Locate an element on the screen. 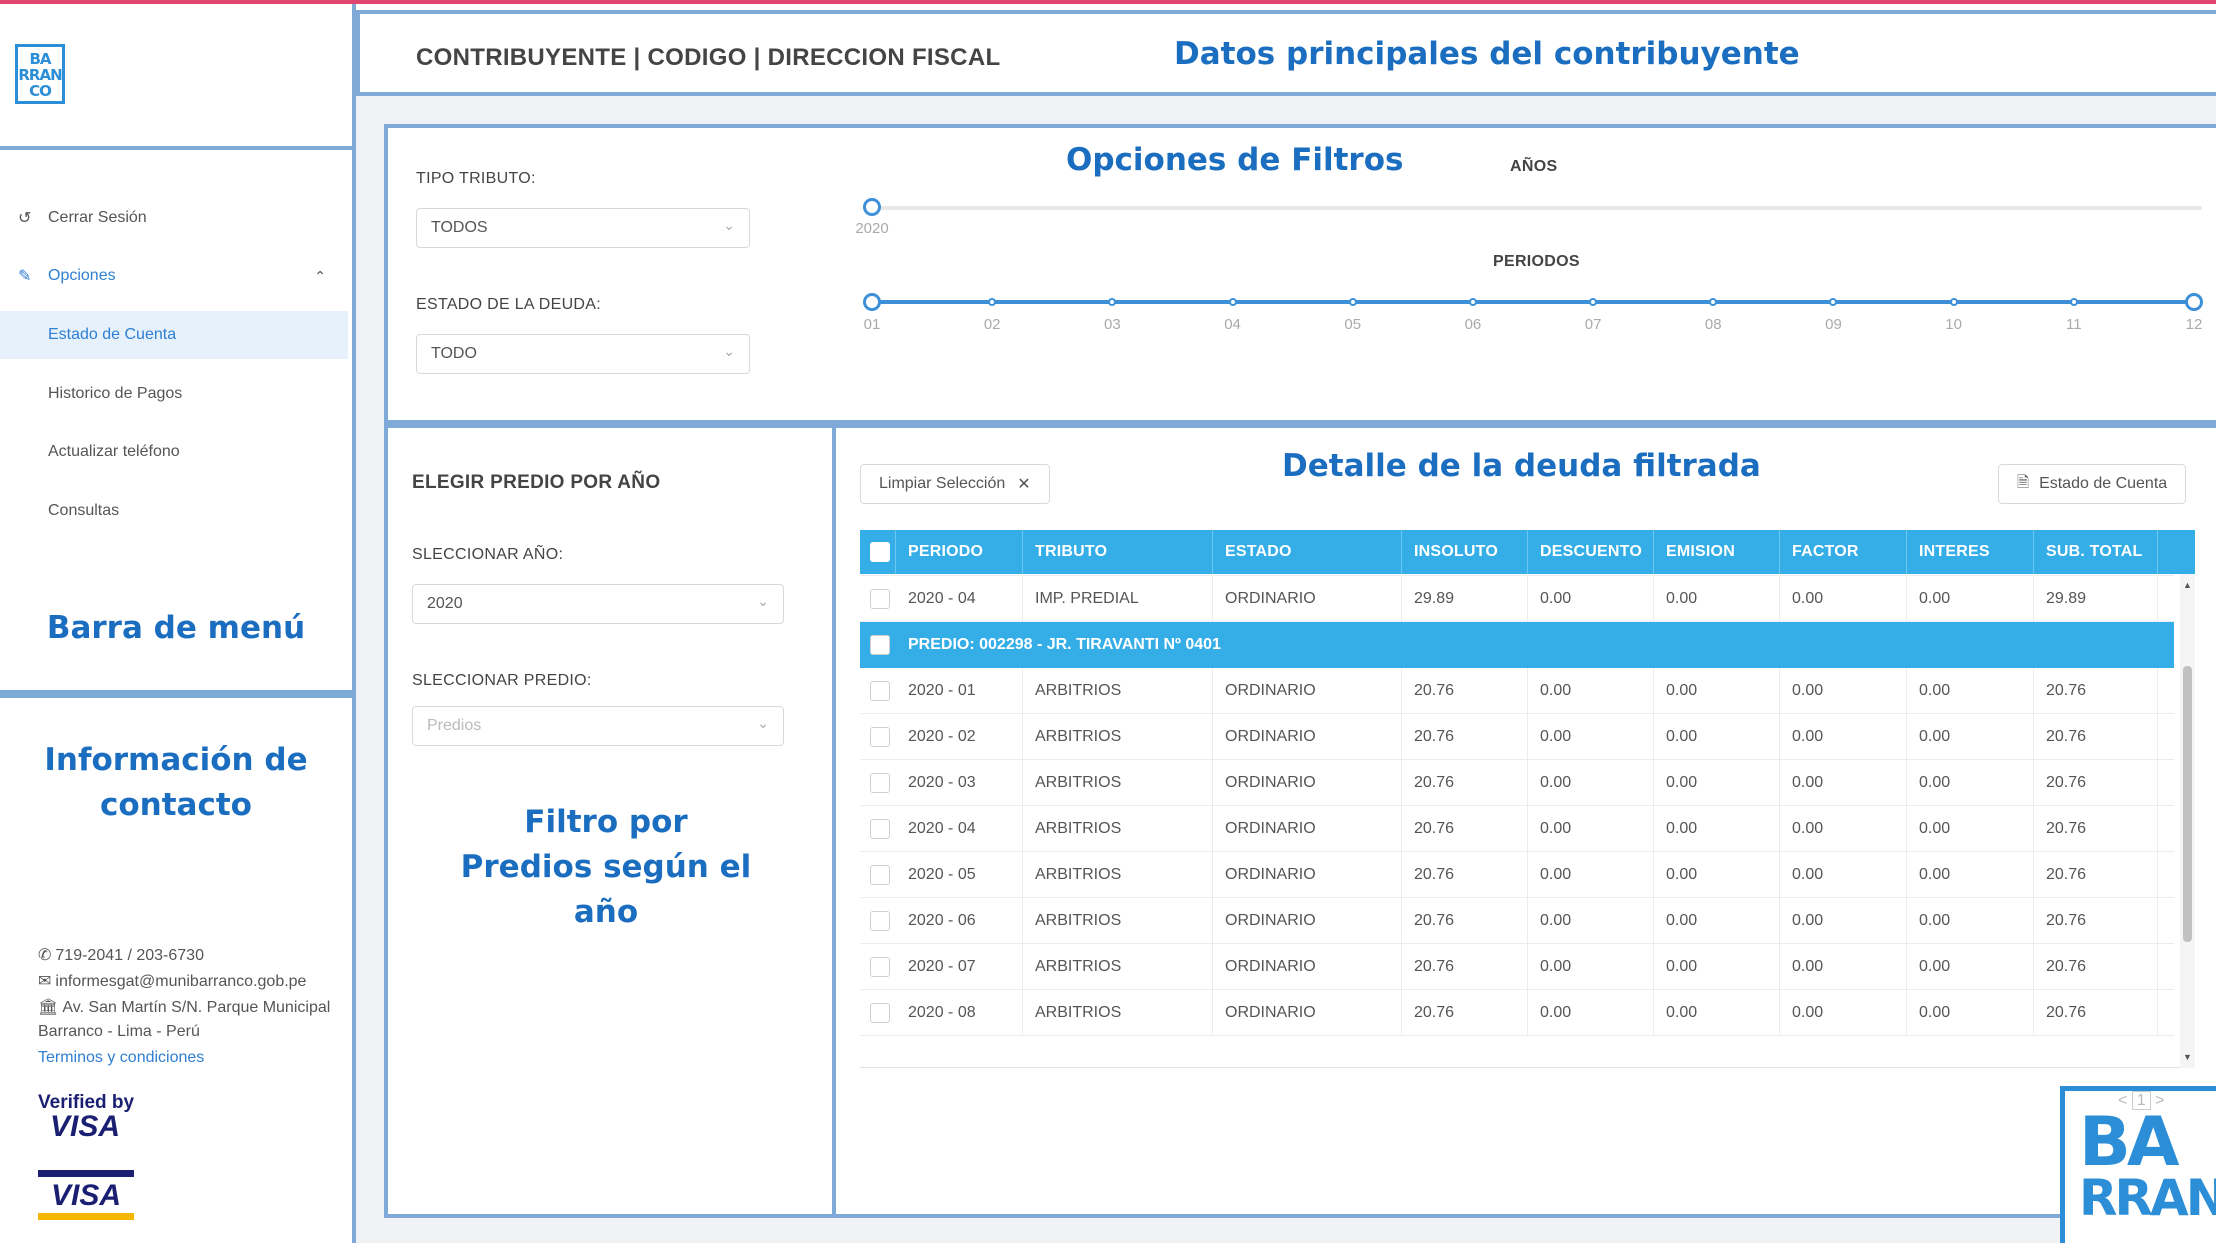 The image size is (2216, 1243). contact-email: ✉ informesgat@munibarranco.gob.pe is located at coordinates (172, 981).